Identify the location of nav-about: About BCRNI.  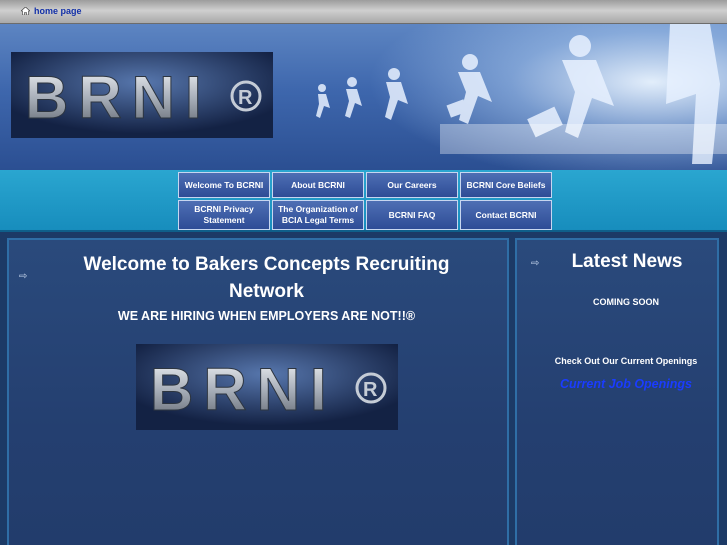
(318, 185).